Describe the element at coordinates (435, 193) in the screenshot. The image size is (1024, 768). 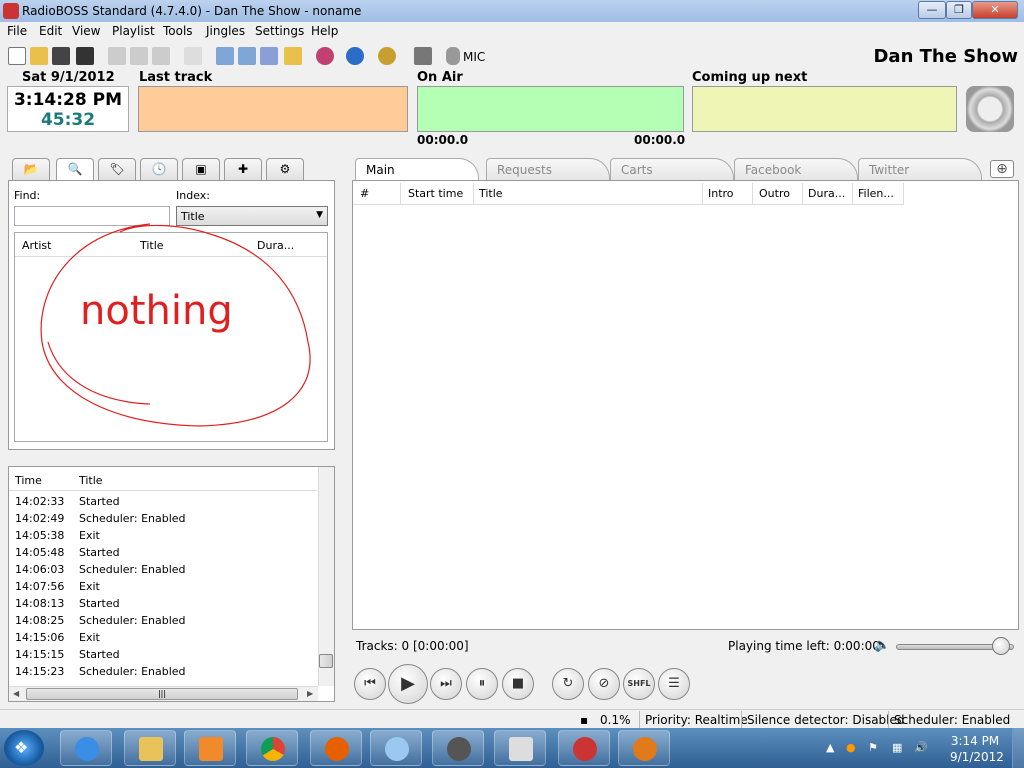
I see `playlist-col-start-time: Start time` at that location.